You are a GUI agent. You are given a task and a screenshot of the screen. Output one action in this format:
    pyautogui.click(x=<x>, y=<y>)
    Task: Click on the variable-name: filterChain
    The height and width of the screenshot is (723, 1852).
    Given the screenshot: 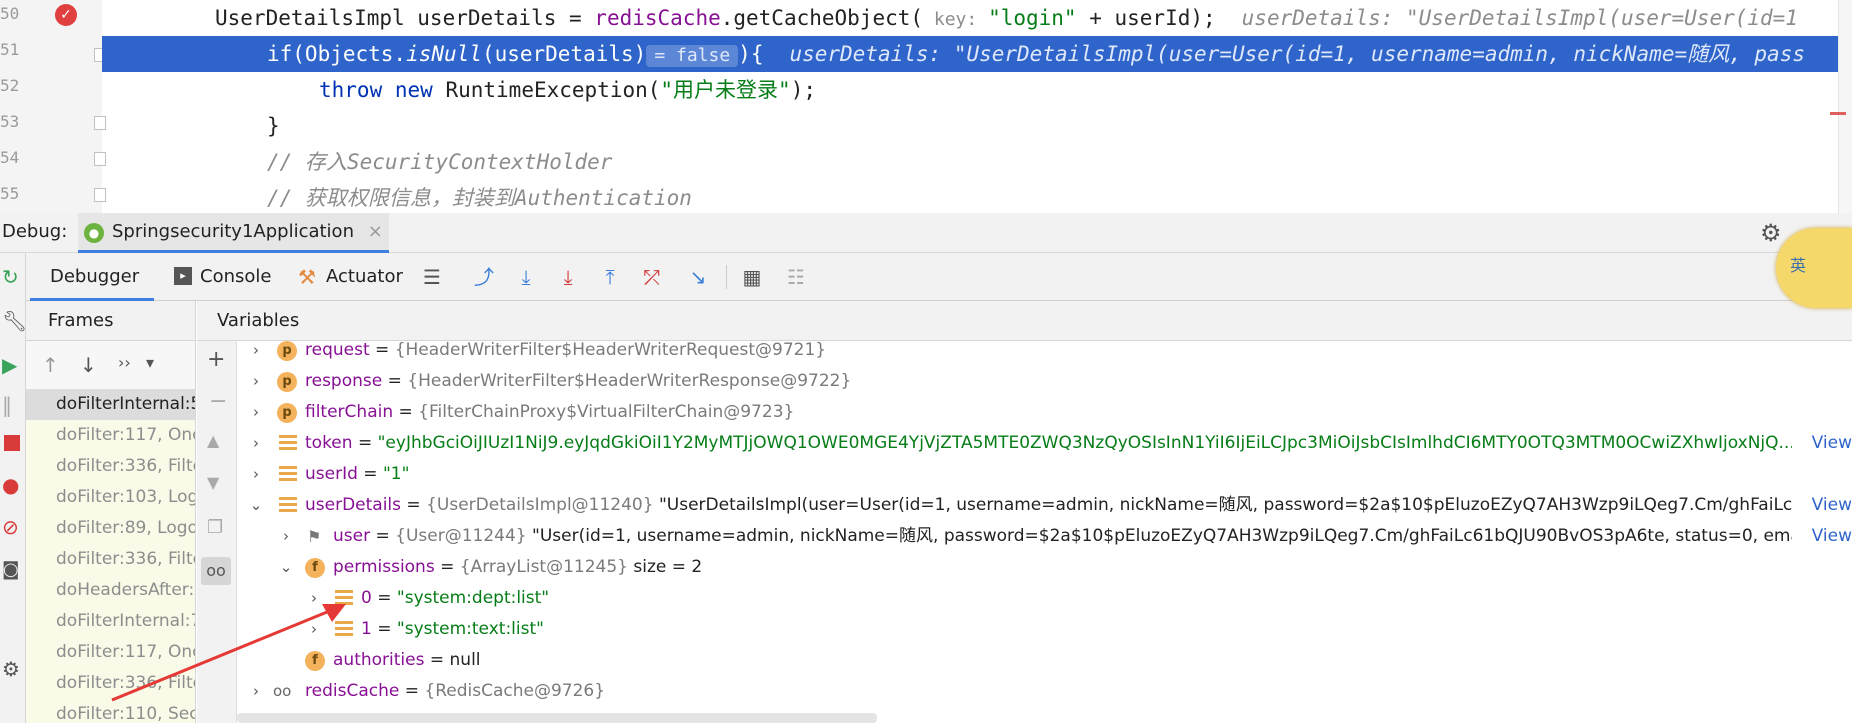 What is the action you would take?
    pyautogui.click(x=349, y=412)
    